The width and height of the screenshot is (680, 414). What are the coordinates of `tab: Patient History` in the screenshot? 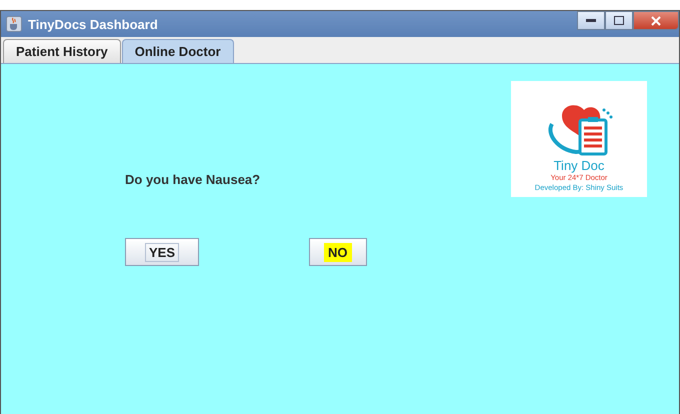 It's located at (62, 51).